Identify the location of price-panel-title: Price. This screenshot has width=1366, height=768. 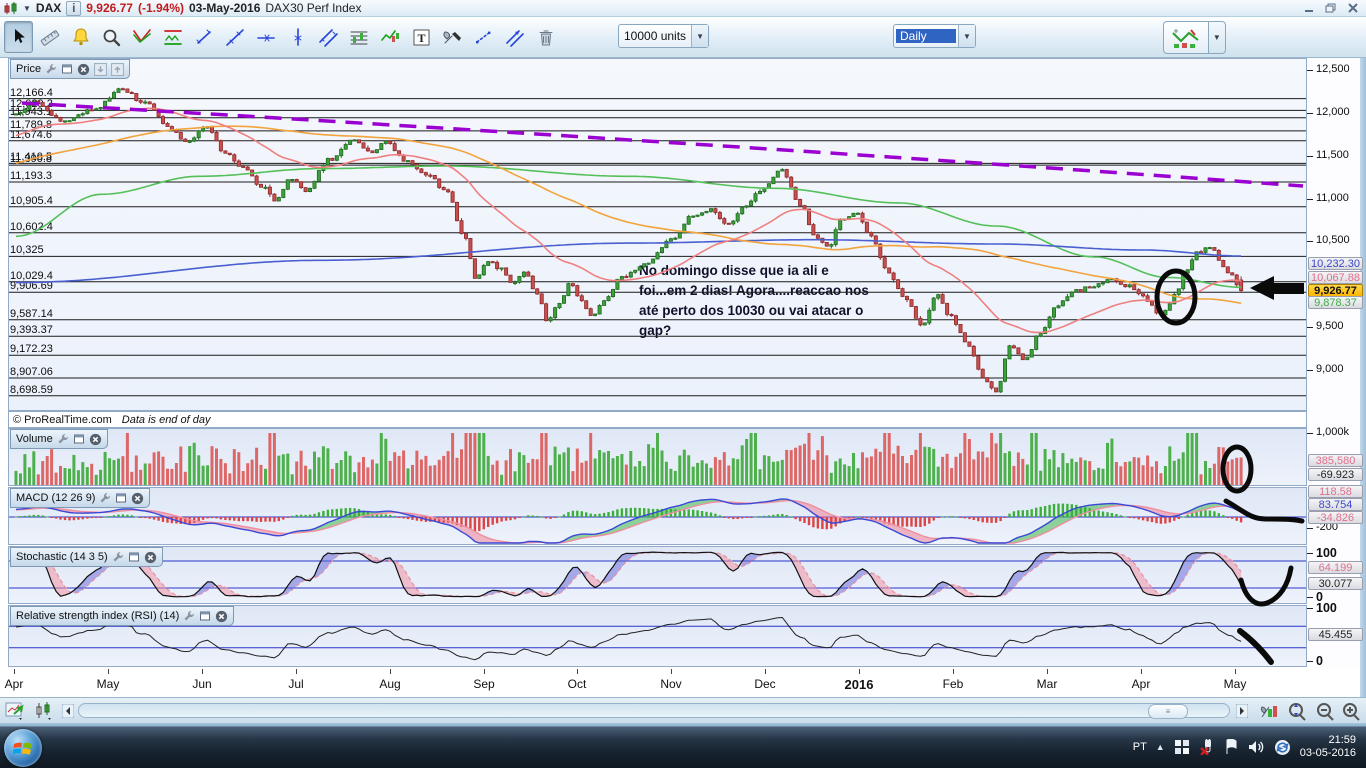
(29, 69).